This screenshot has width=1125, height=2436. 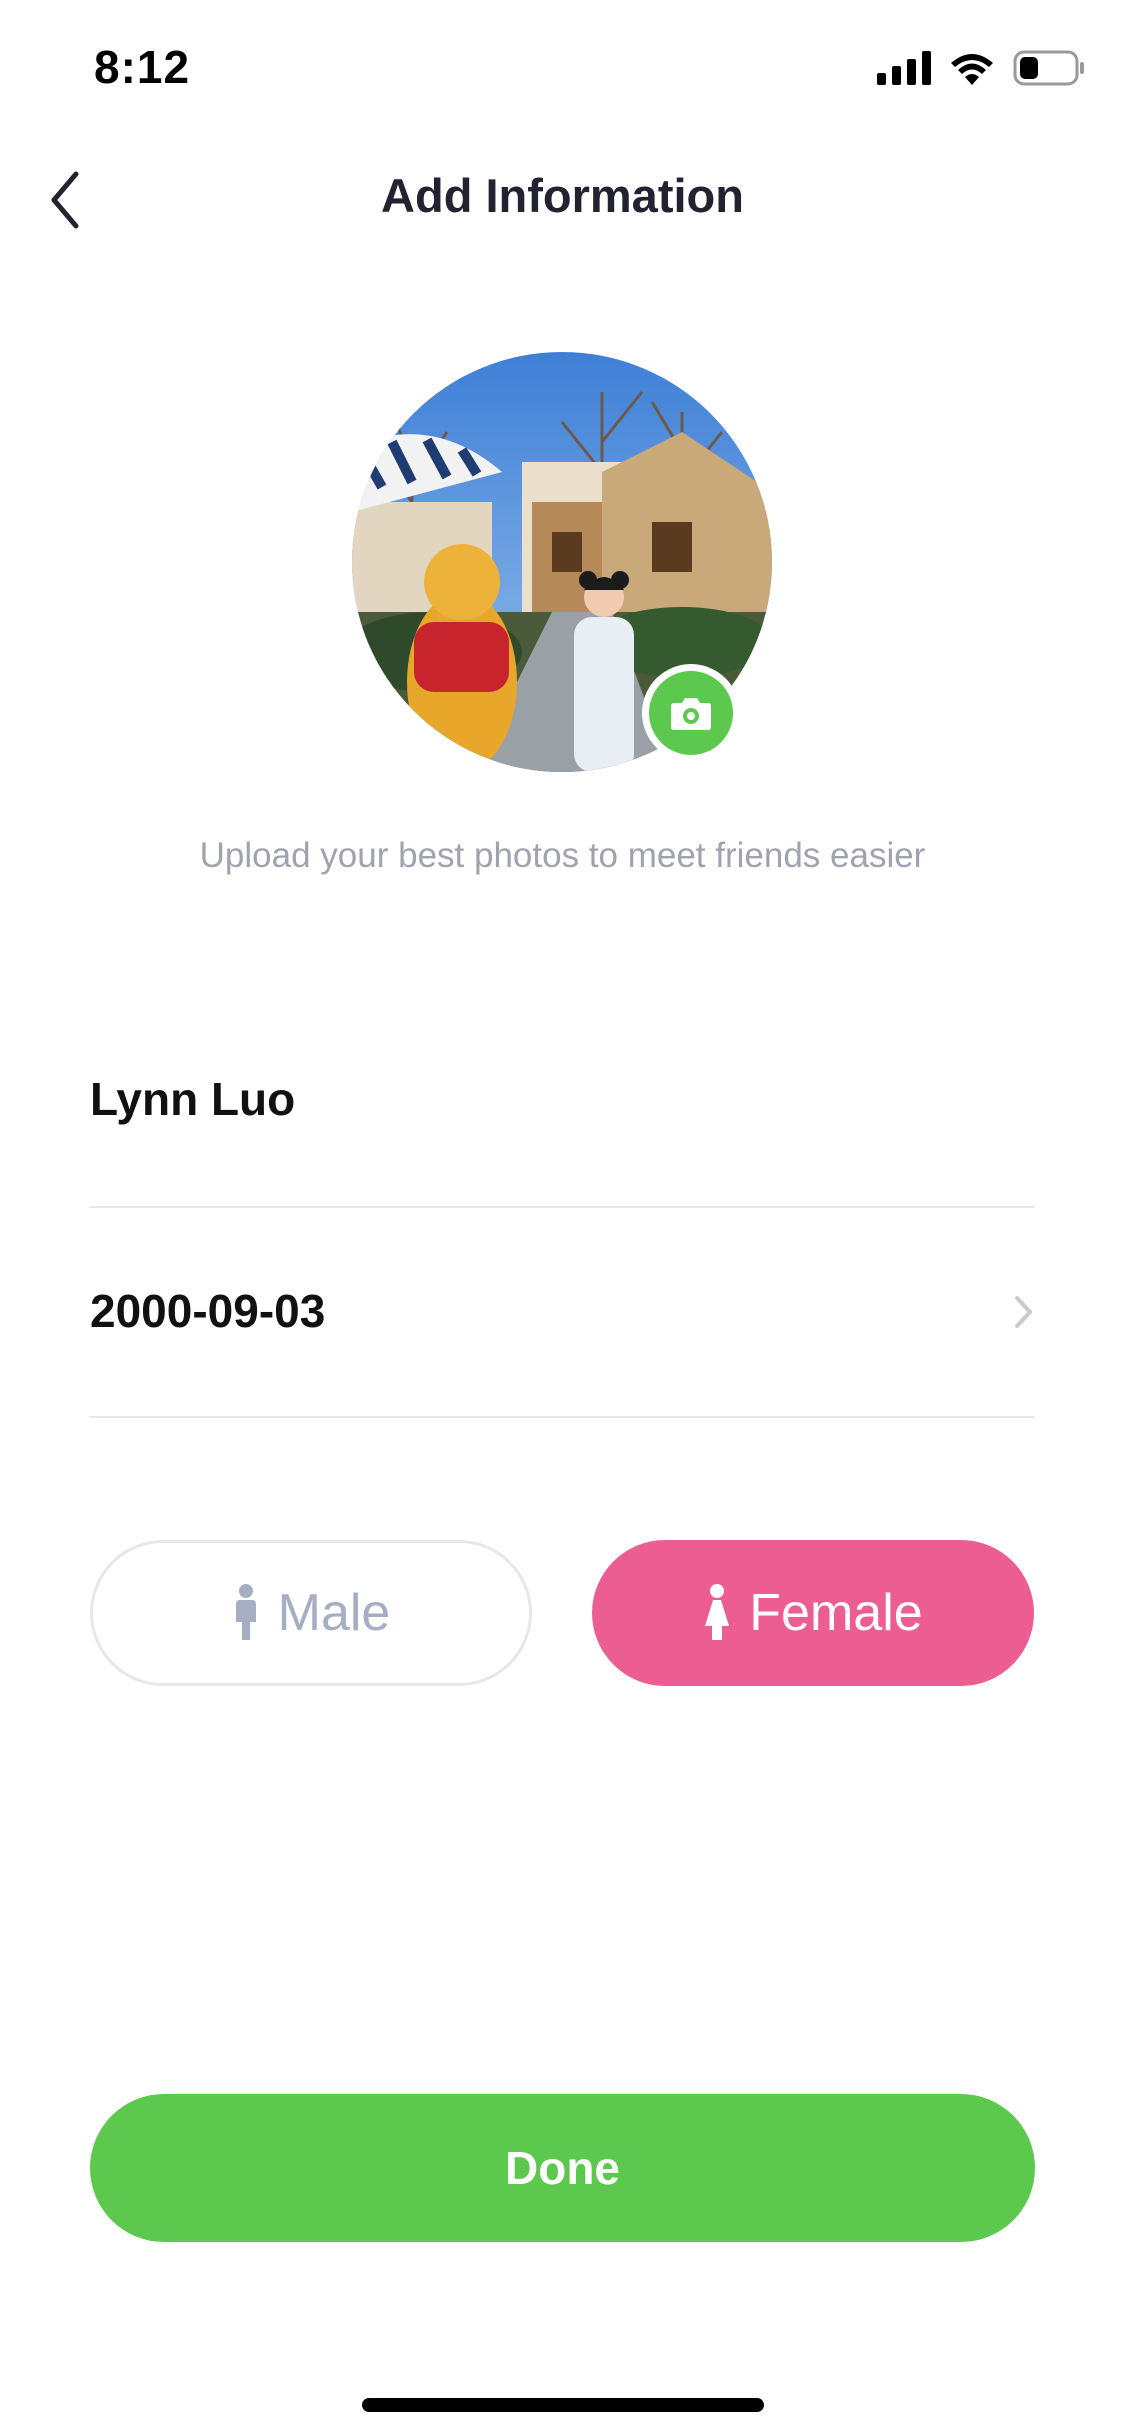 I want to click on male-person-icon, so click(x=245, y=1612).